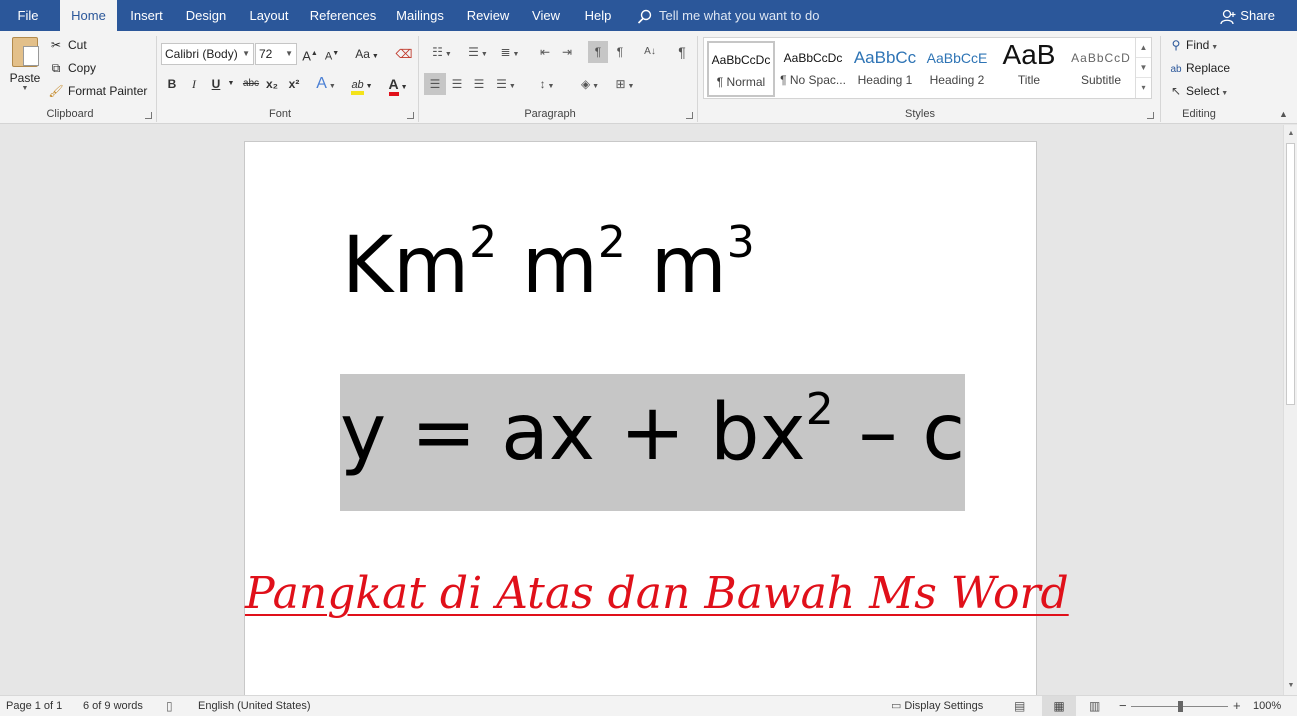  What do you see at coordinates (506, 84) in the screenshot?
I see `justify-button: ☰ ▼` at bounding box center [506, 84].